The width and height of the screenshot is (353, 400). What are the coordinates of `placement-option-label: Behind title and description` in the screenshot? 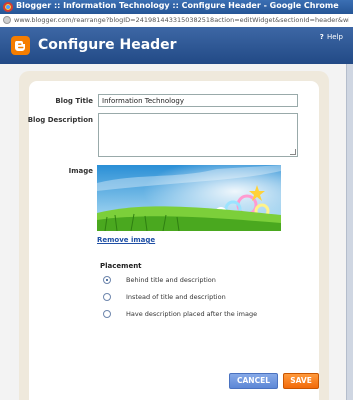 It's located at (171, 280).